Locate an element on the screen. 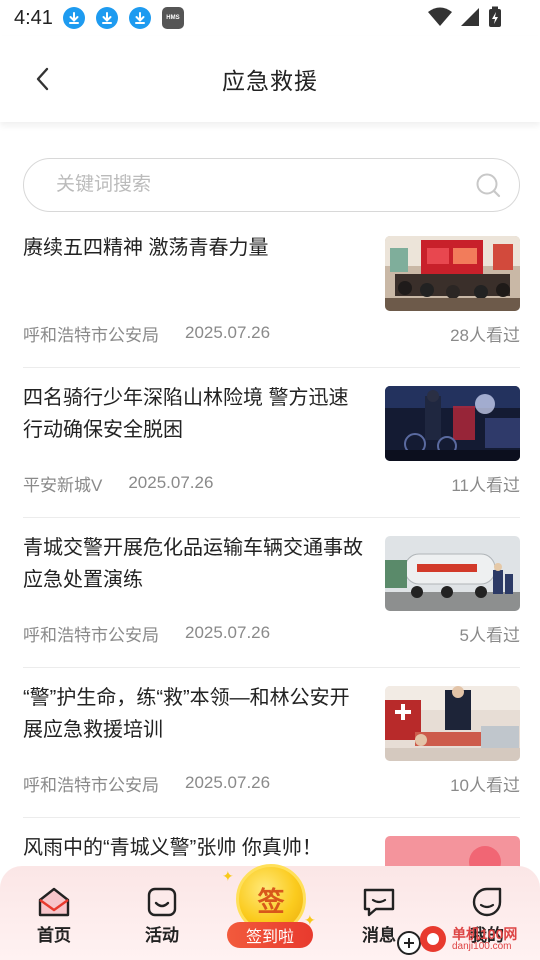 Image resolution: width=540 pixels, height=960 pixels. news-meta: 平安新城V 2025.07.26 11人看过 is located at coordinates (271, 483).